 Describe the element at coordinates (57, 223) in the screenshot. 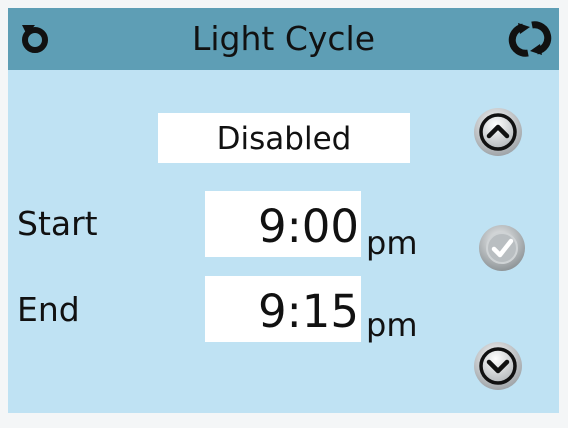

I see `start-label: Start` at that location.